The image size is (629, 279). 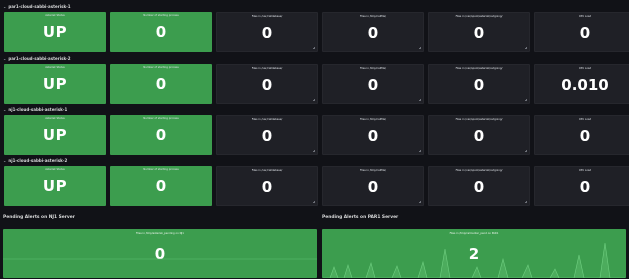 What do you see at coordinates (39, 58) in the screenshot?
I see `row-title: par1-cloud-sabbi-asterisk-2` at bounding box center [39, 58].